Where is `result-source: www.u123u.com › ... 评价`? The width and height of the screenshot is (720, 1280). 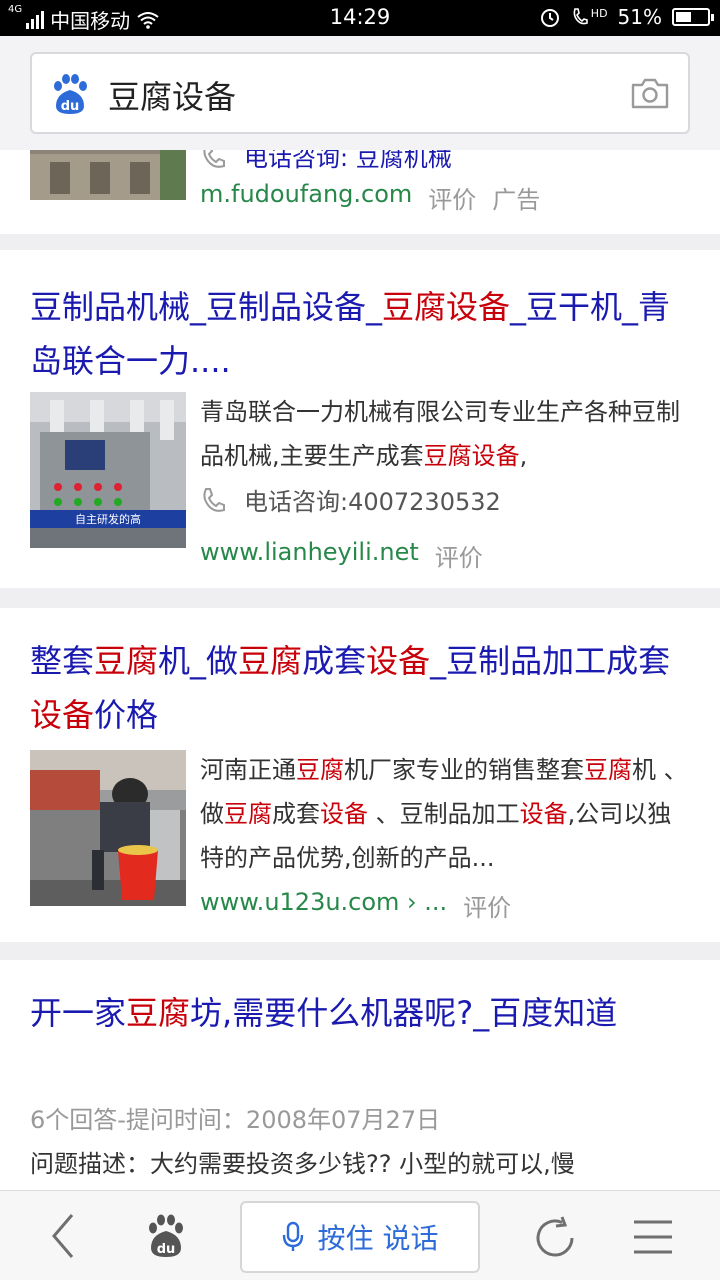
result-source: www.u123u.com › ... 评价 is located at coordinates (355, 905).